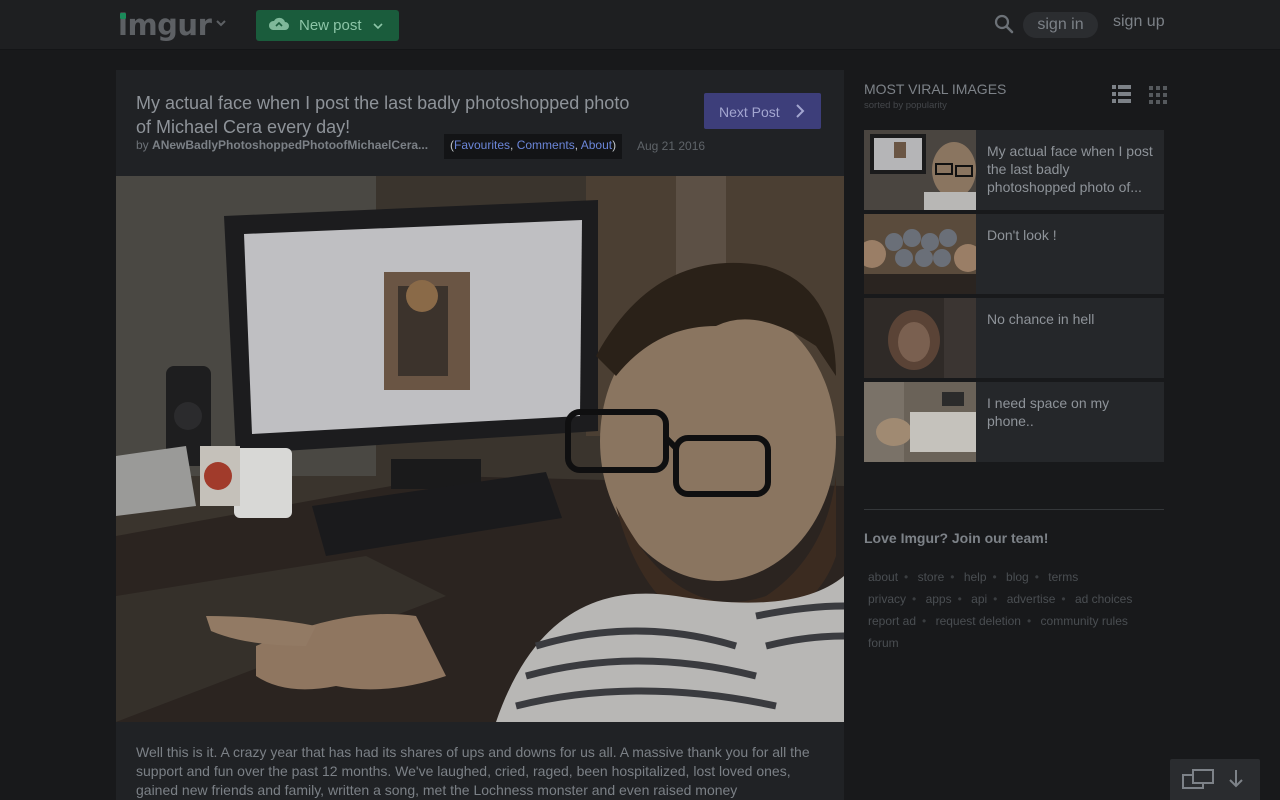 This screenshot has width=1280, height=800. I want to click on footer-link-community-rules: community rules, so click(1084, 621).